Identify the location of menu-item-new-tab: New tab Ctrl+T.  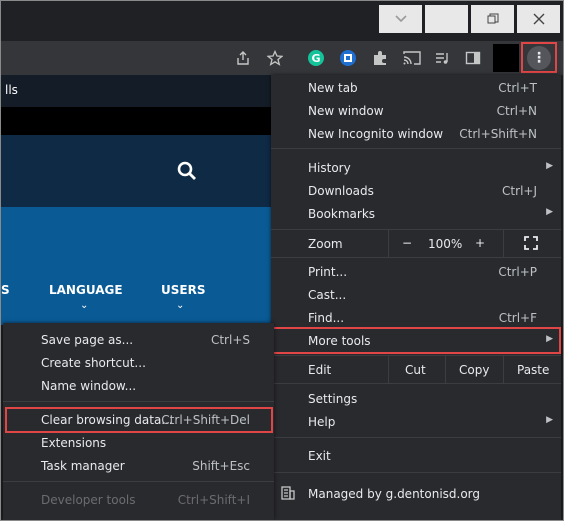
(416, 88).